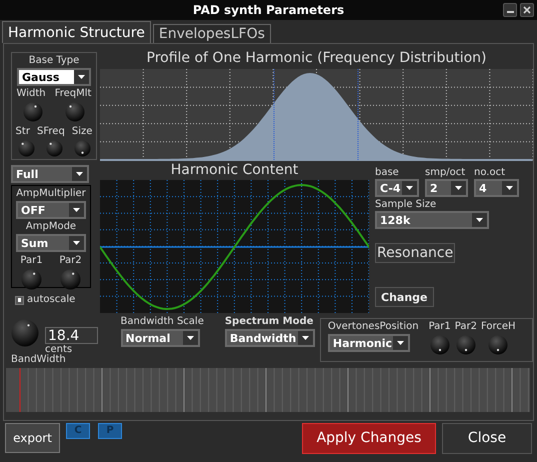 The image size is (537, 462). What do you see at coordinates (32, 438) in the screenshot?
I see `export-button: export` at bounding box center [32, 438].